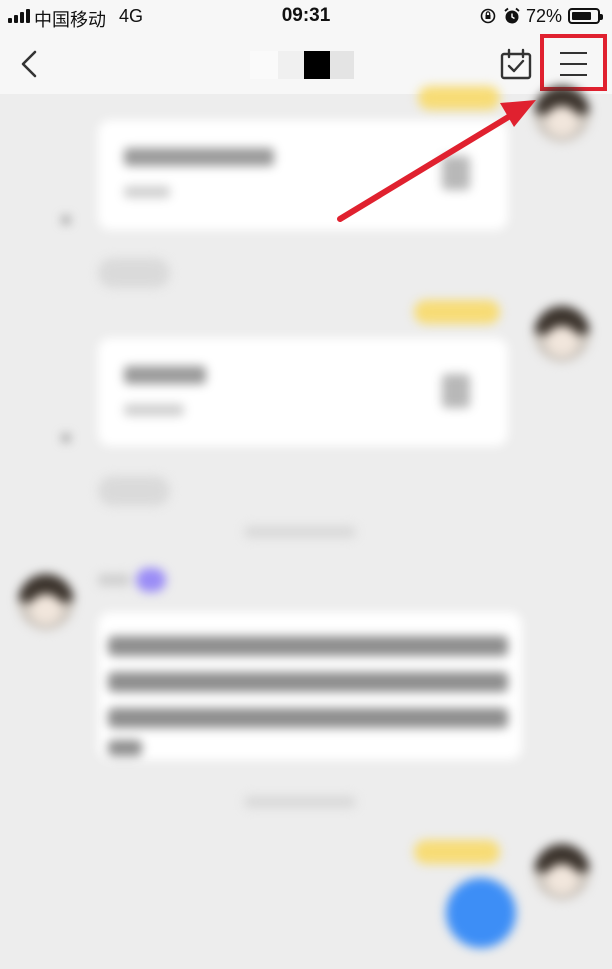  I want to click on battery-percent: 72%, so click(544, 16).